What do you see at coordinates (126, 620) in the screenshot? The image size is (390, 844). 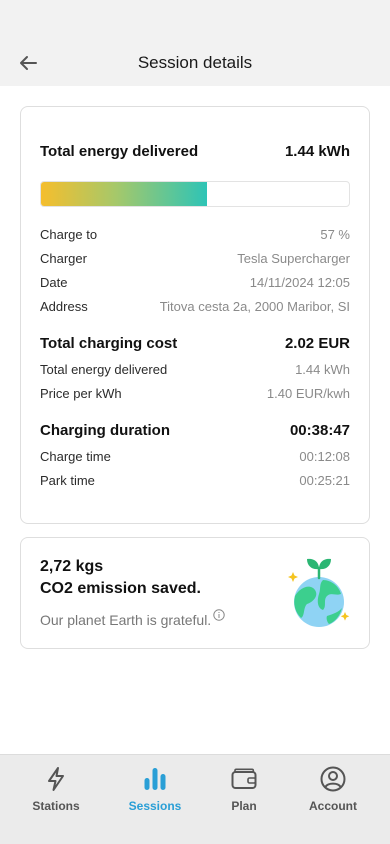 I see `co2-subtitle: Our planet Earth is grateful.` at bounding box center [126, 620].